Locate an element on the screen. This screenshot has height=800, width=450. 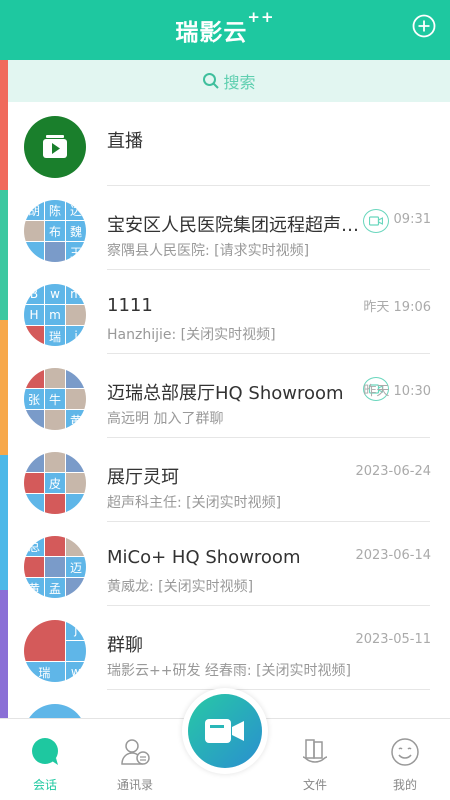
tab-profile: 我的 is located at coordinates (405, 759).